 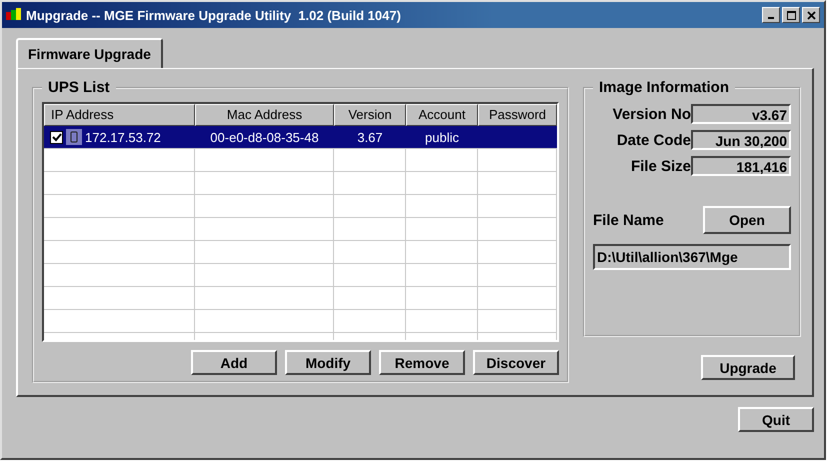 I want to click on tab: Firmware Upgrade, so click(x=89, y=53).